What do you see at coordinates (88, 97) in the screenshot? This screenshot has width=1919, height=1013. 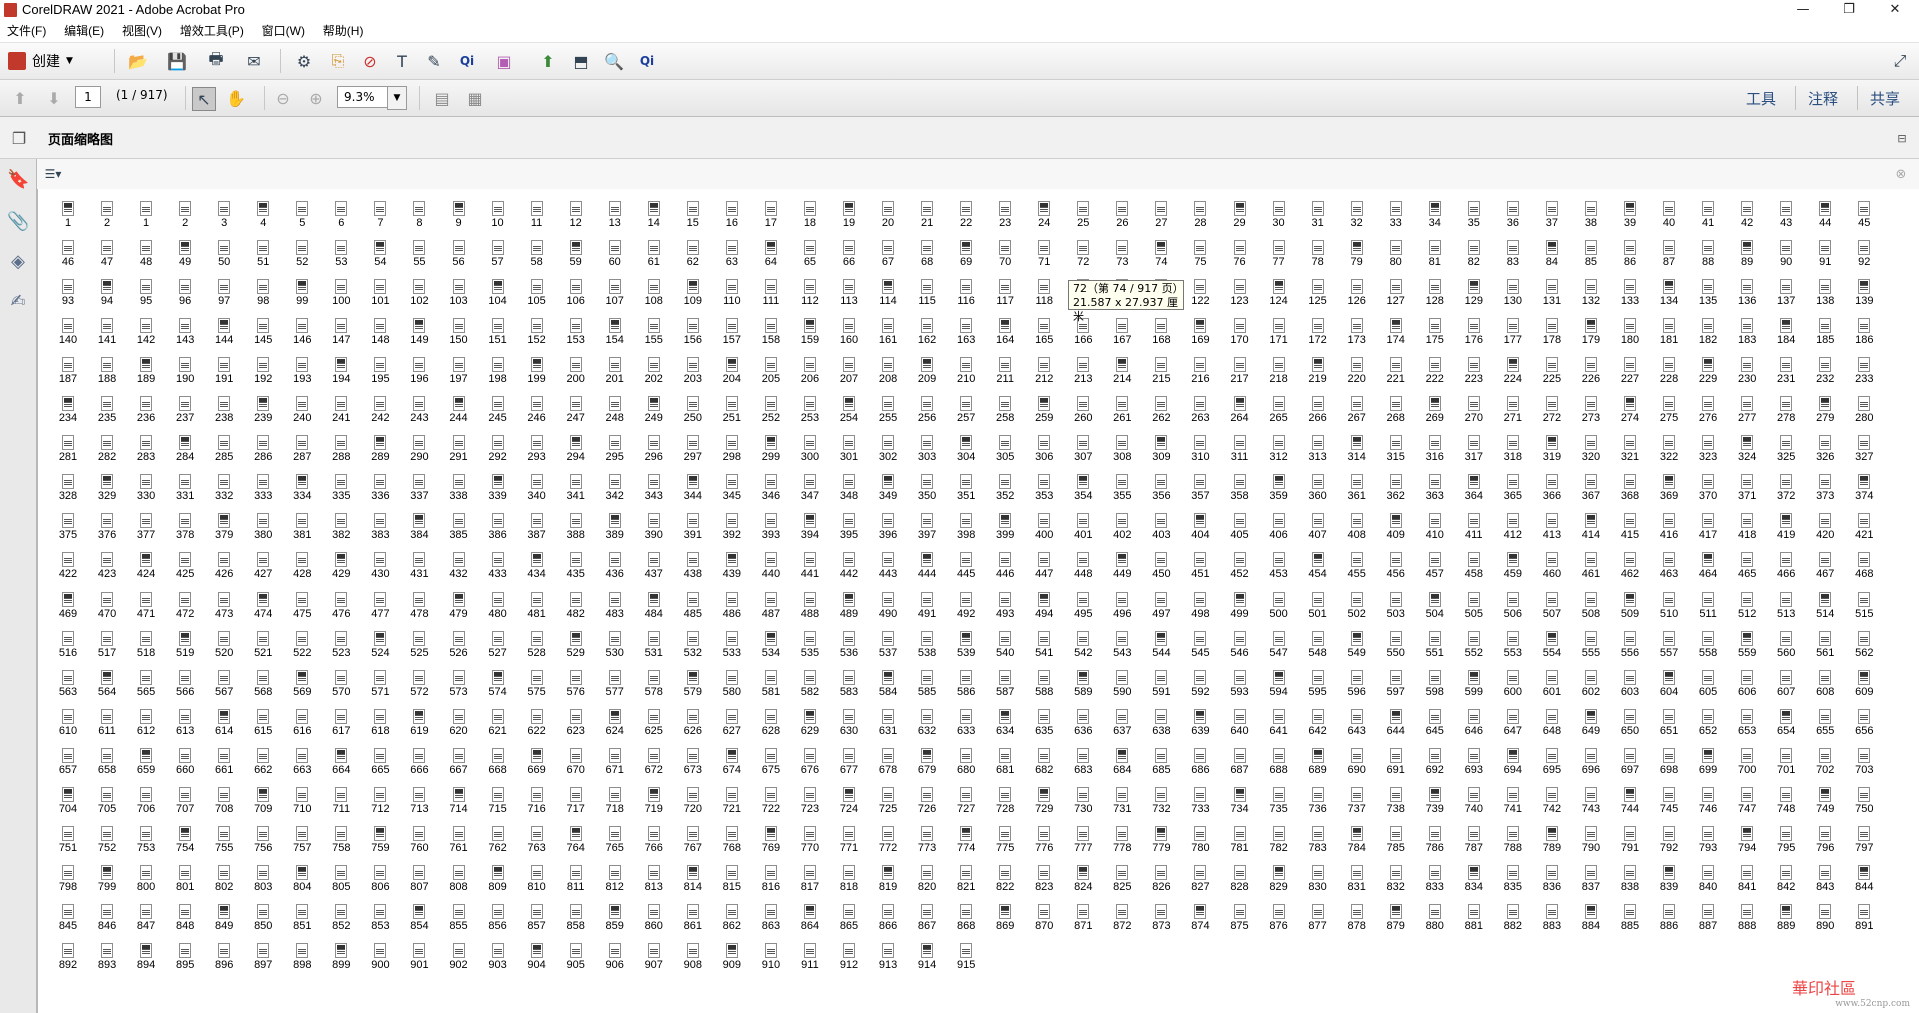 I see `page-number-input: 1` at bounding box center [88, 97].